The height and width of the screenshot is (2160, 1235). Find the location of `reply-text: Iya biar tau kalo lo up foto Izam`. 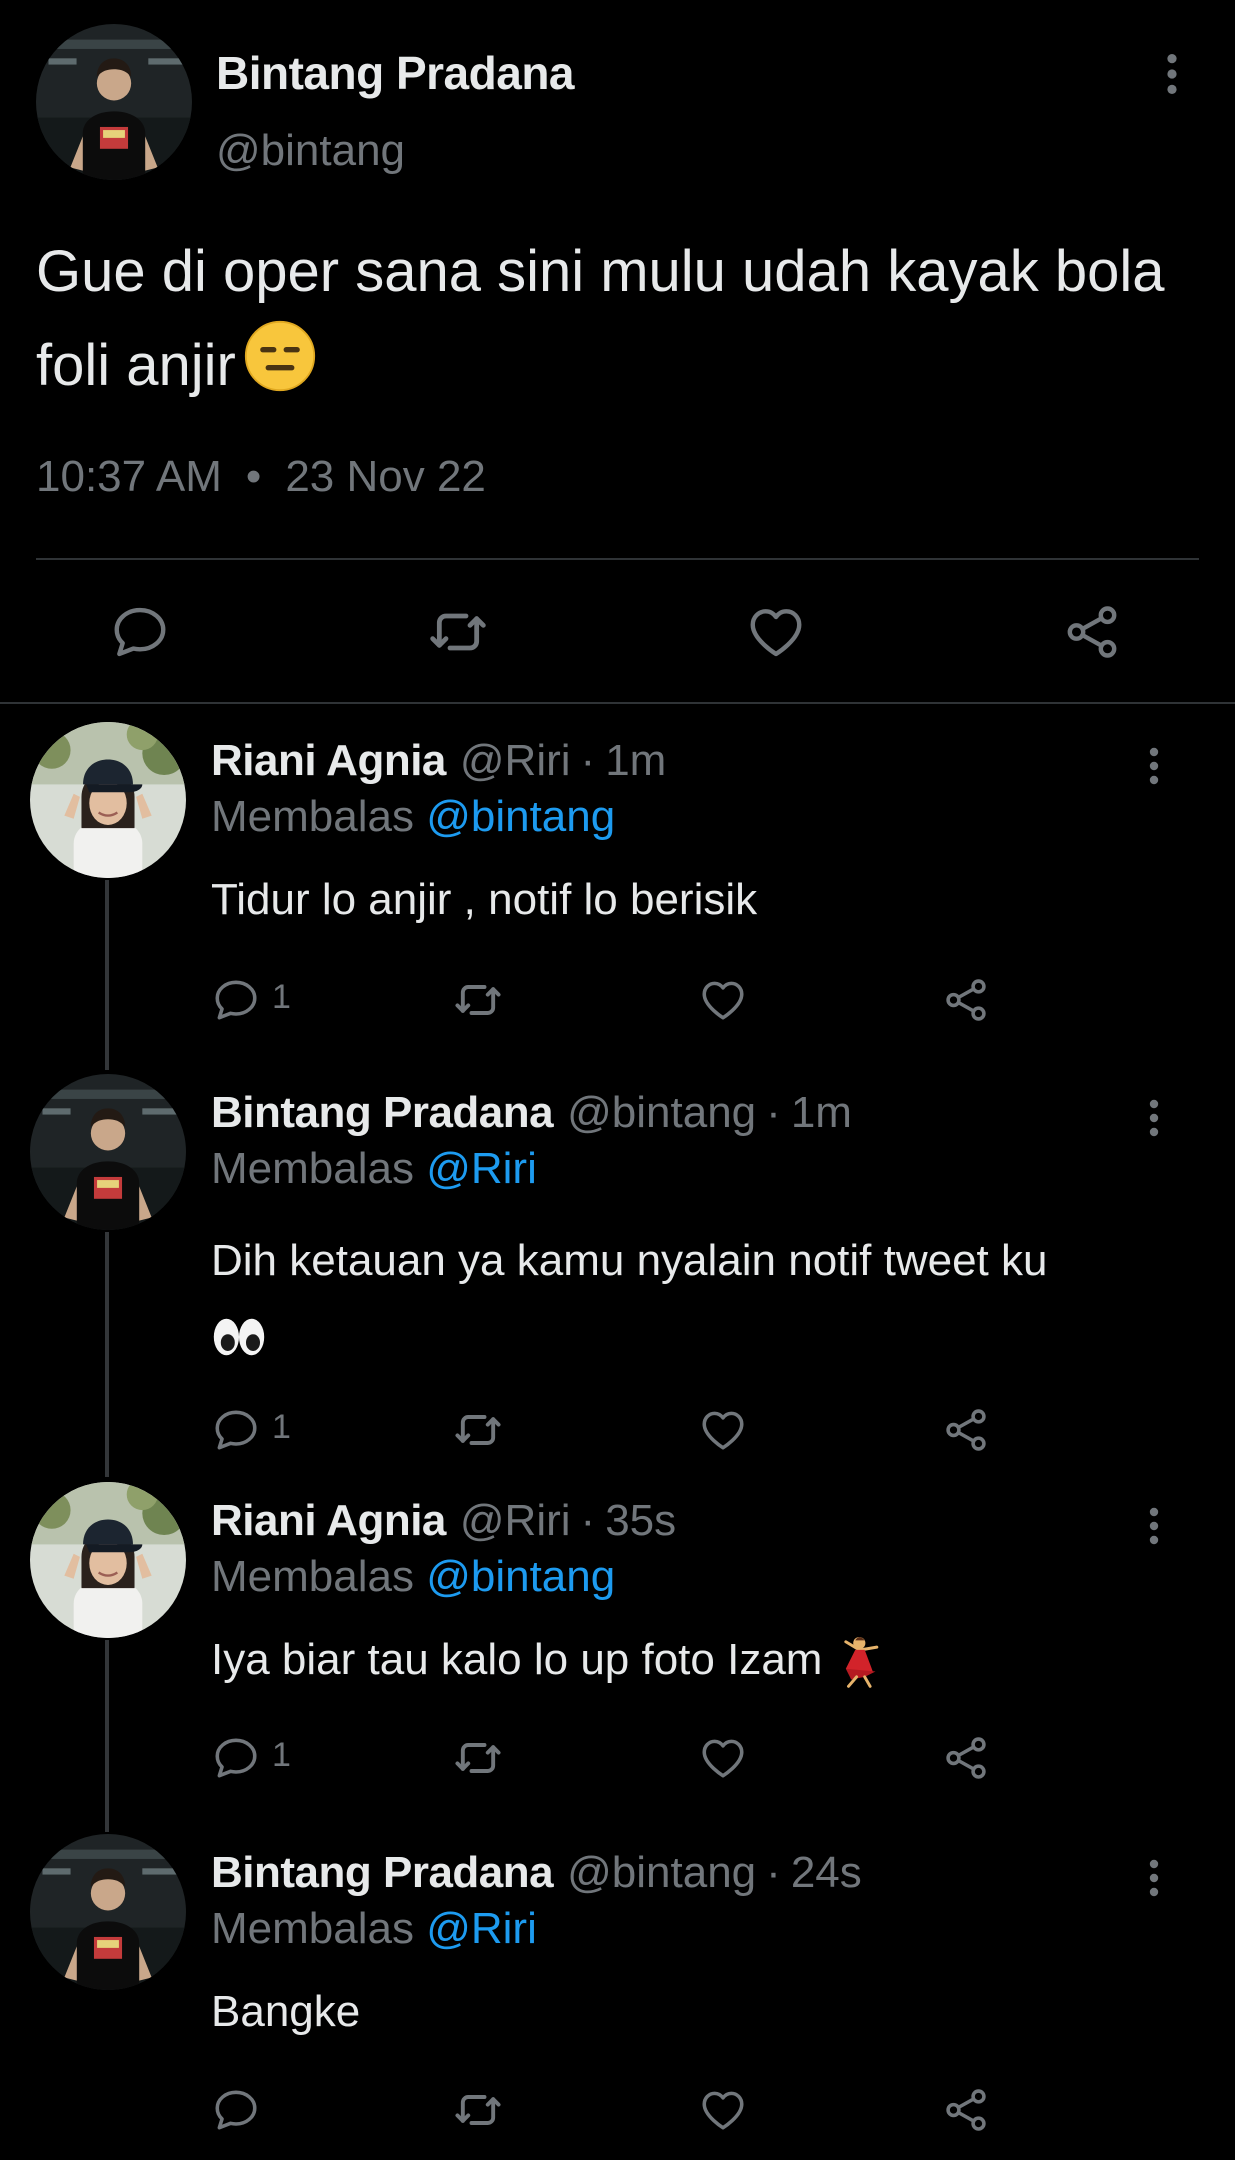

reply-text: Iya biar tau kalo lo up foto Izam is located at coordinates (681, 1660).